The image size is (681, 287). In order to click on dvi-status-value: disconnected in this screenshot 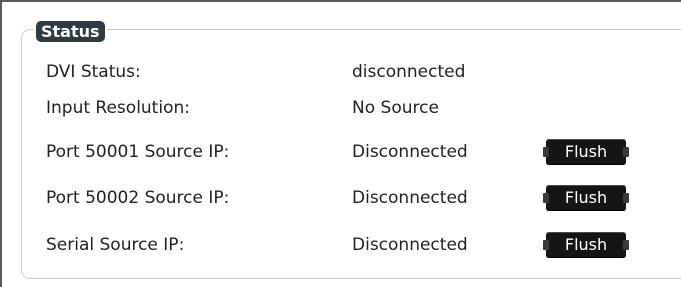, I will do `click(409, 72)`.